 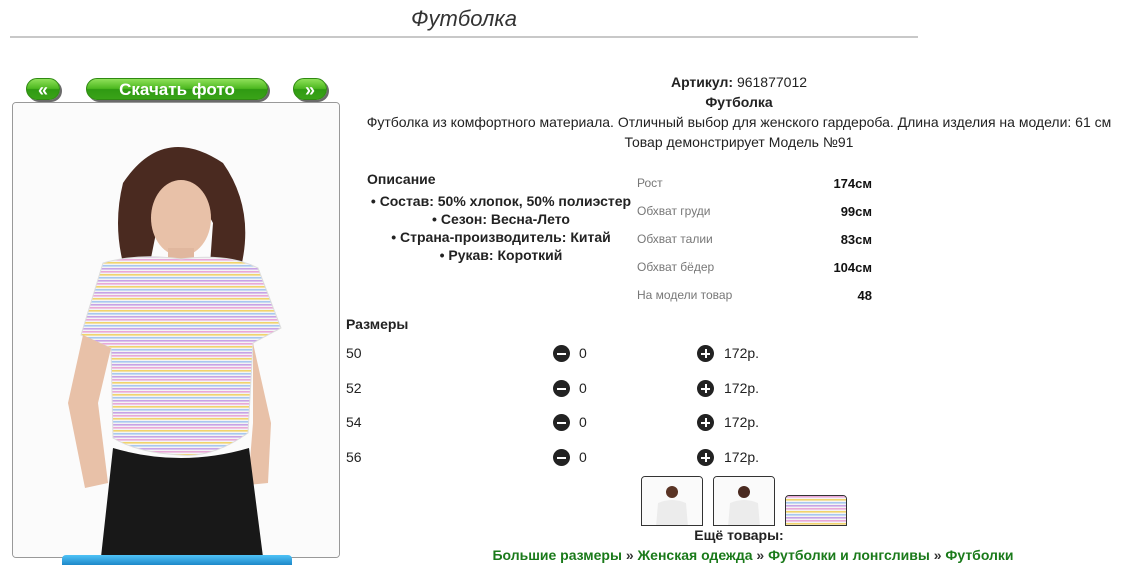 What do you see at coordinates (754, 274) in the screenshot?
I see `param-row: Обхват бёдер 104см` at bounding box center [754, 274].